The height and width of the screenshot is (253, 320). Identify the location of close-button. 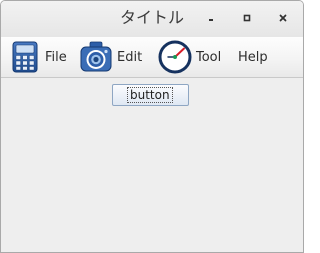
(283, 18).